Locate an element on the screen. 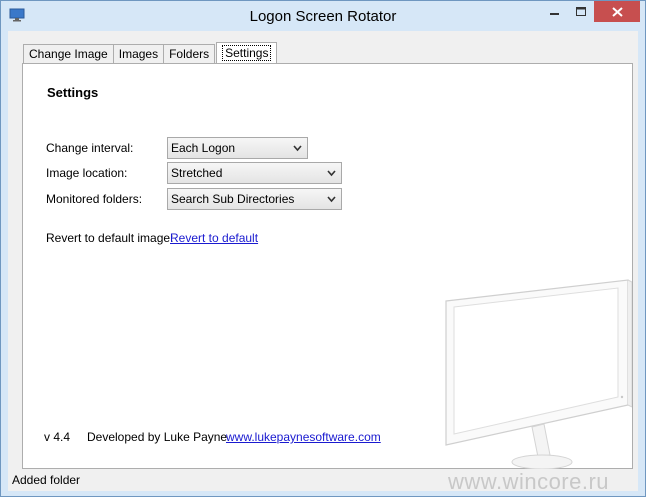  developer-text: Developed by Luke Payne is located at coordinates (157, 437).